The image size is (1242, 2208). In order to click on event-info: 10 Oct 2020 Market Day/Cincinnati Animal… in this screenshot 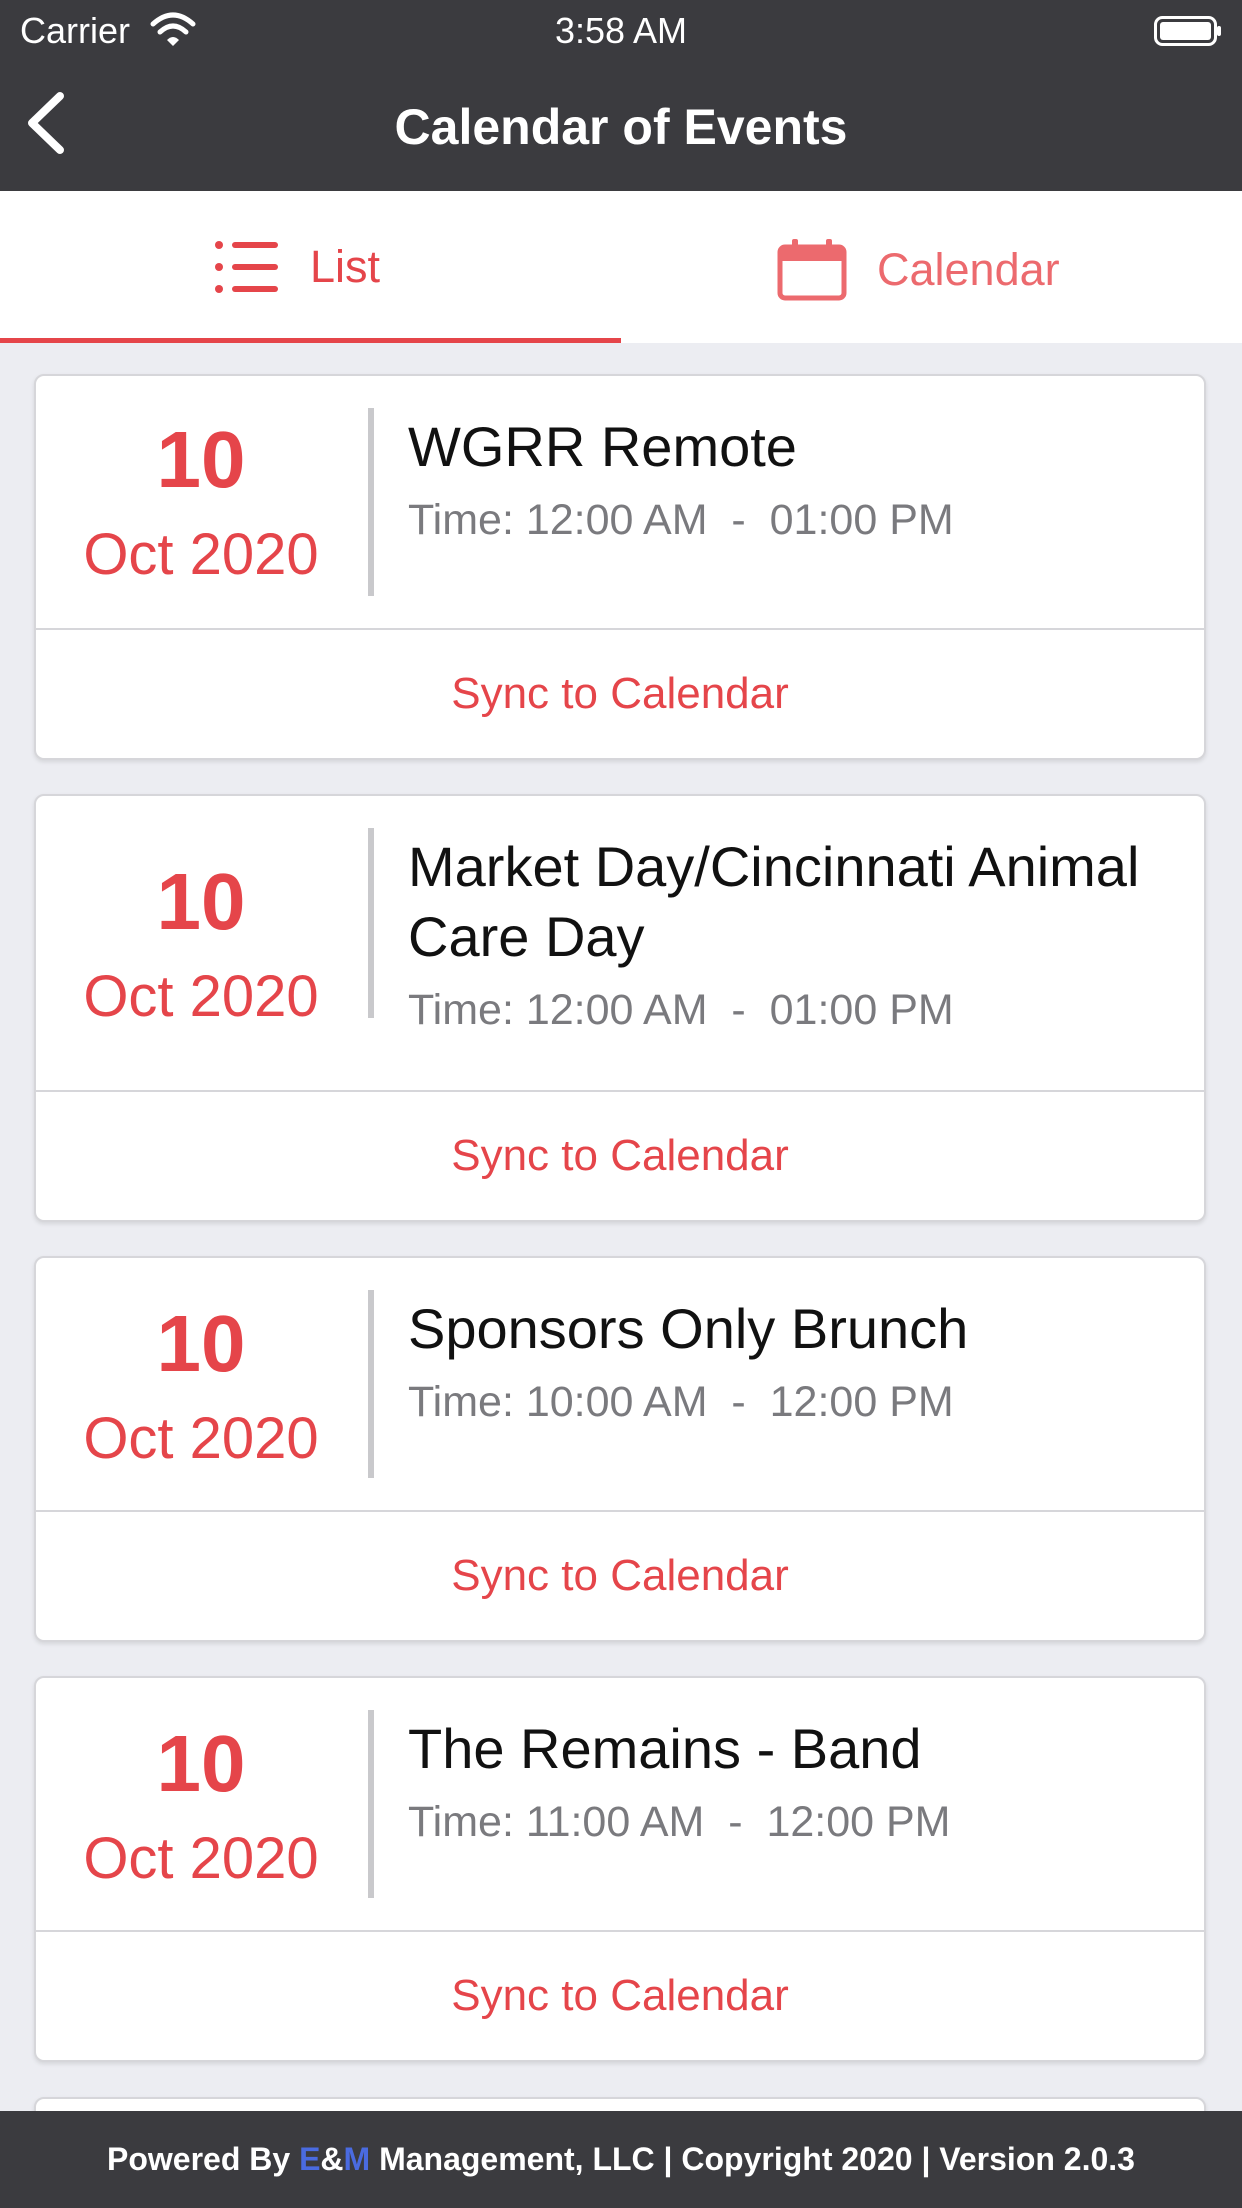, I will do `click(620, 944)`.